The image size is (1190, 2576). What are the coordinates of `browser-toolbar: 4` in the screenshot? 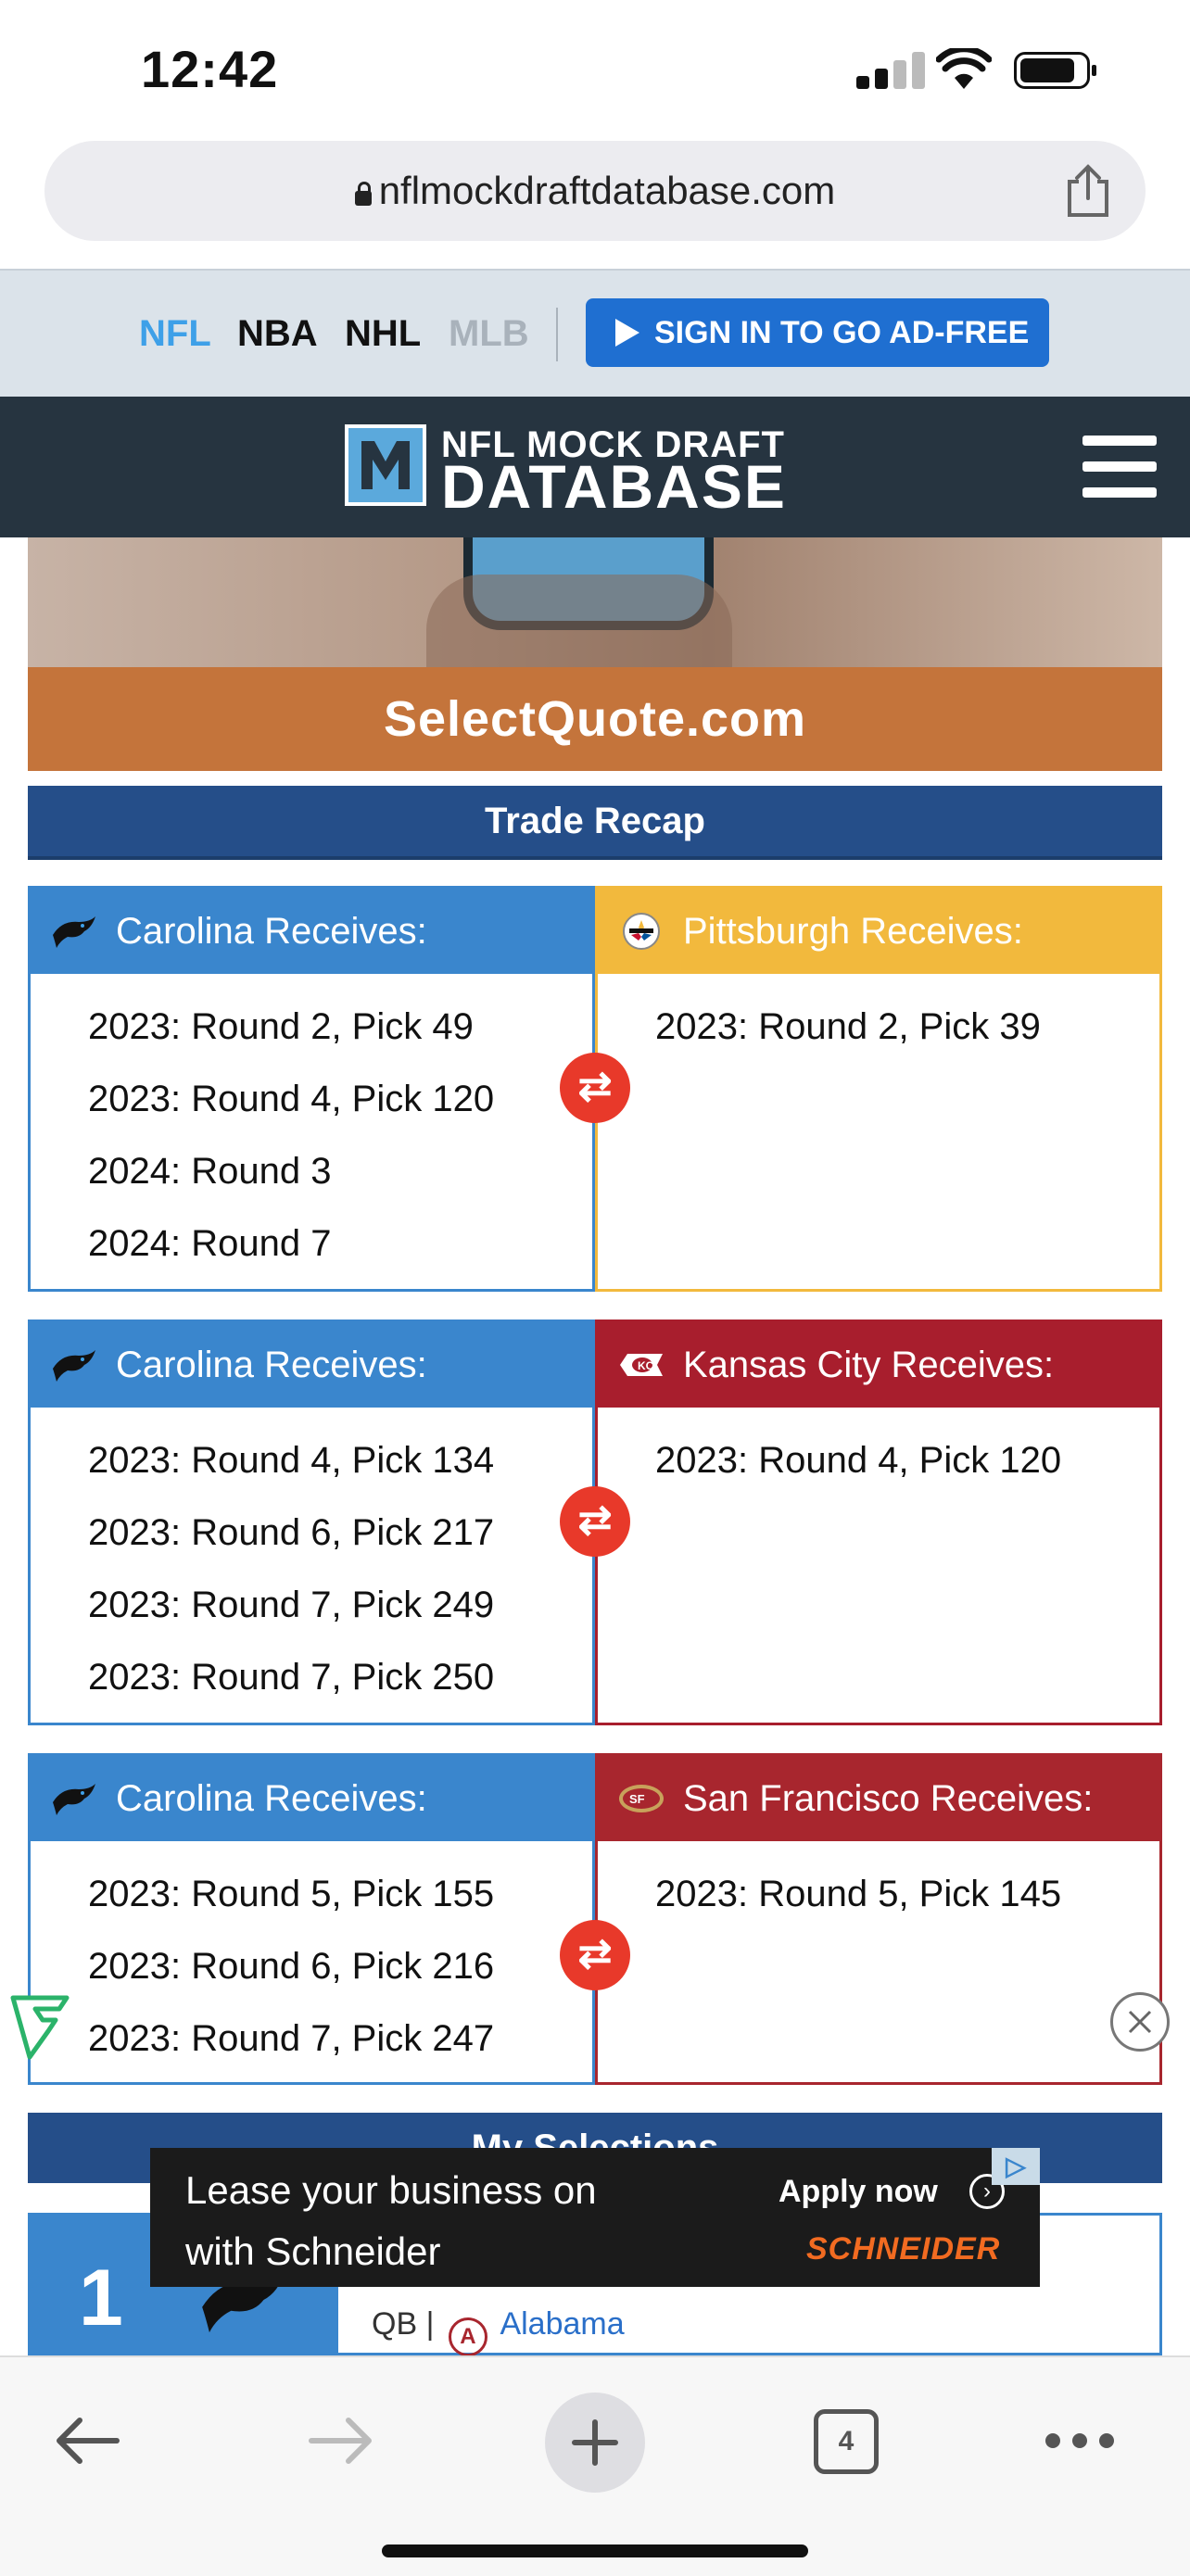 It's located at (595, 2465).